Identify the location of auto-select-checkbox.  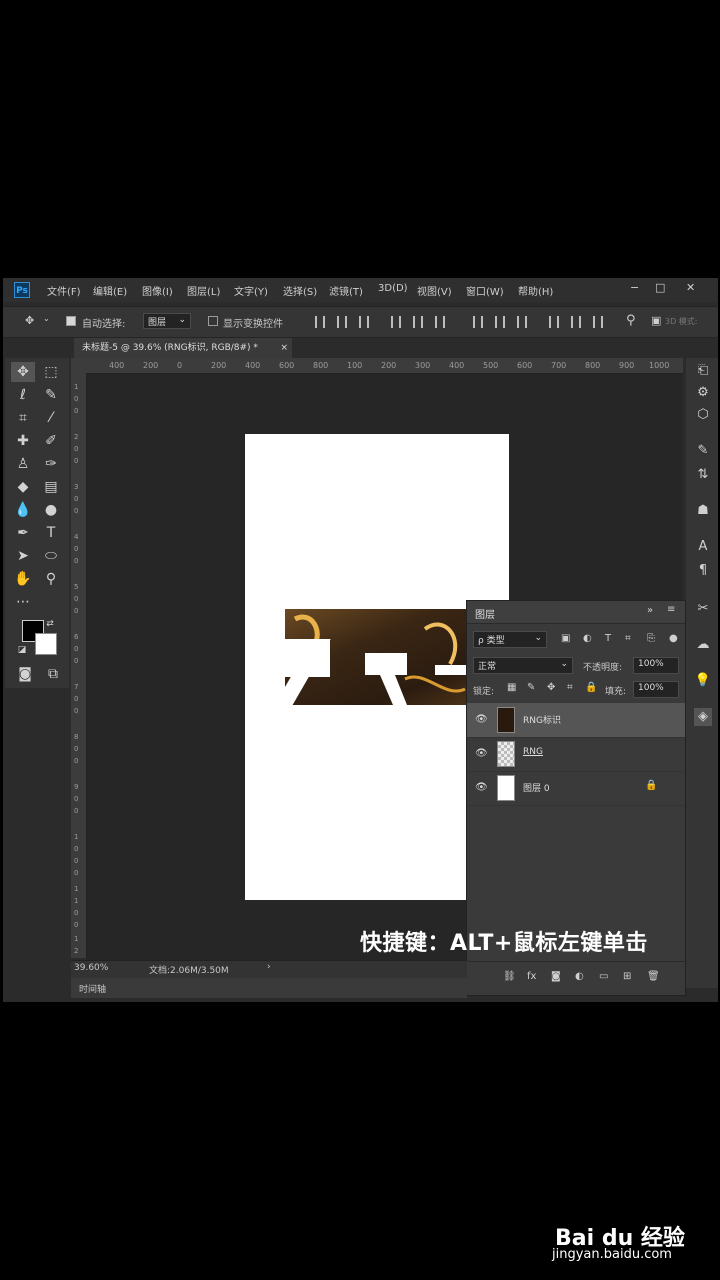
(71, 321).